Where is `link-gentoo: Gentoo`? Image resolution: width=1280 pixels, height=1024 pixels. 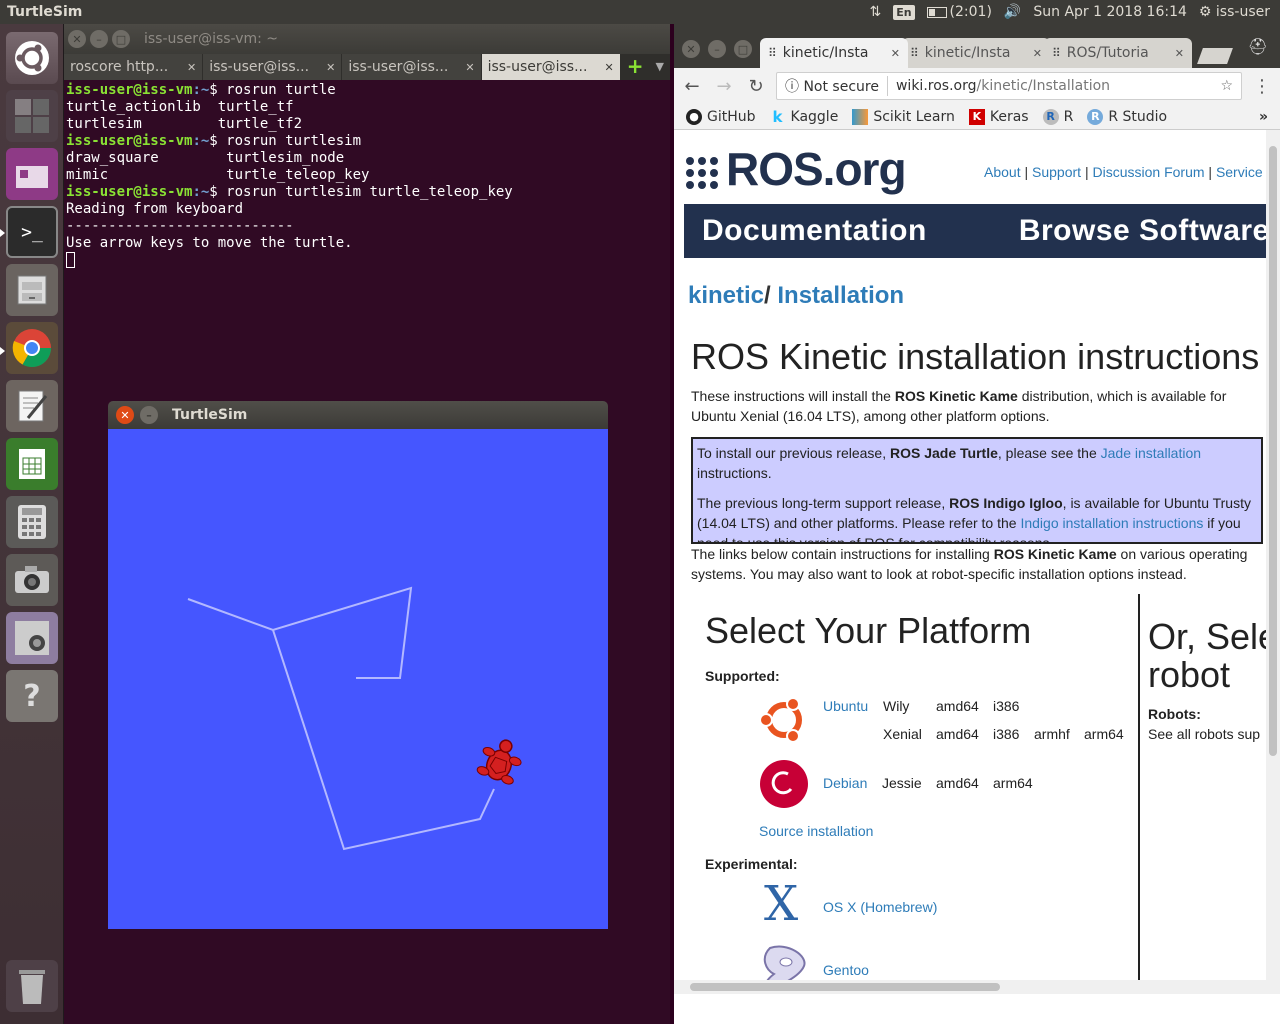
link-gentoo: Gentoo is located at coordinates (846, 970).